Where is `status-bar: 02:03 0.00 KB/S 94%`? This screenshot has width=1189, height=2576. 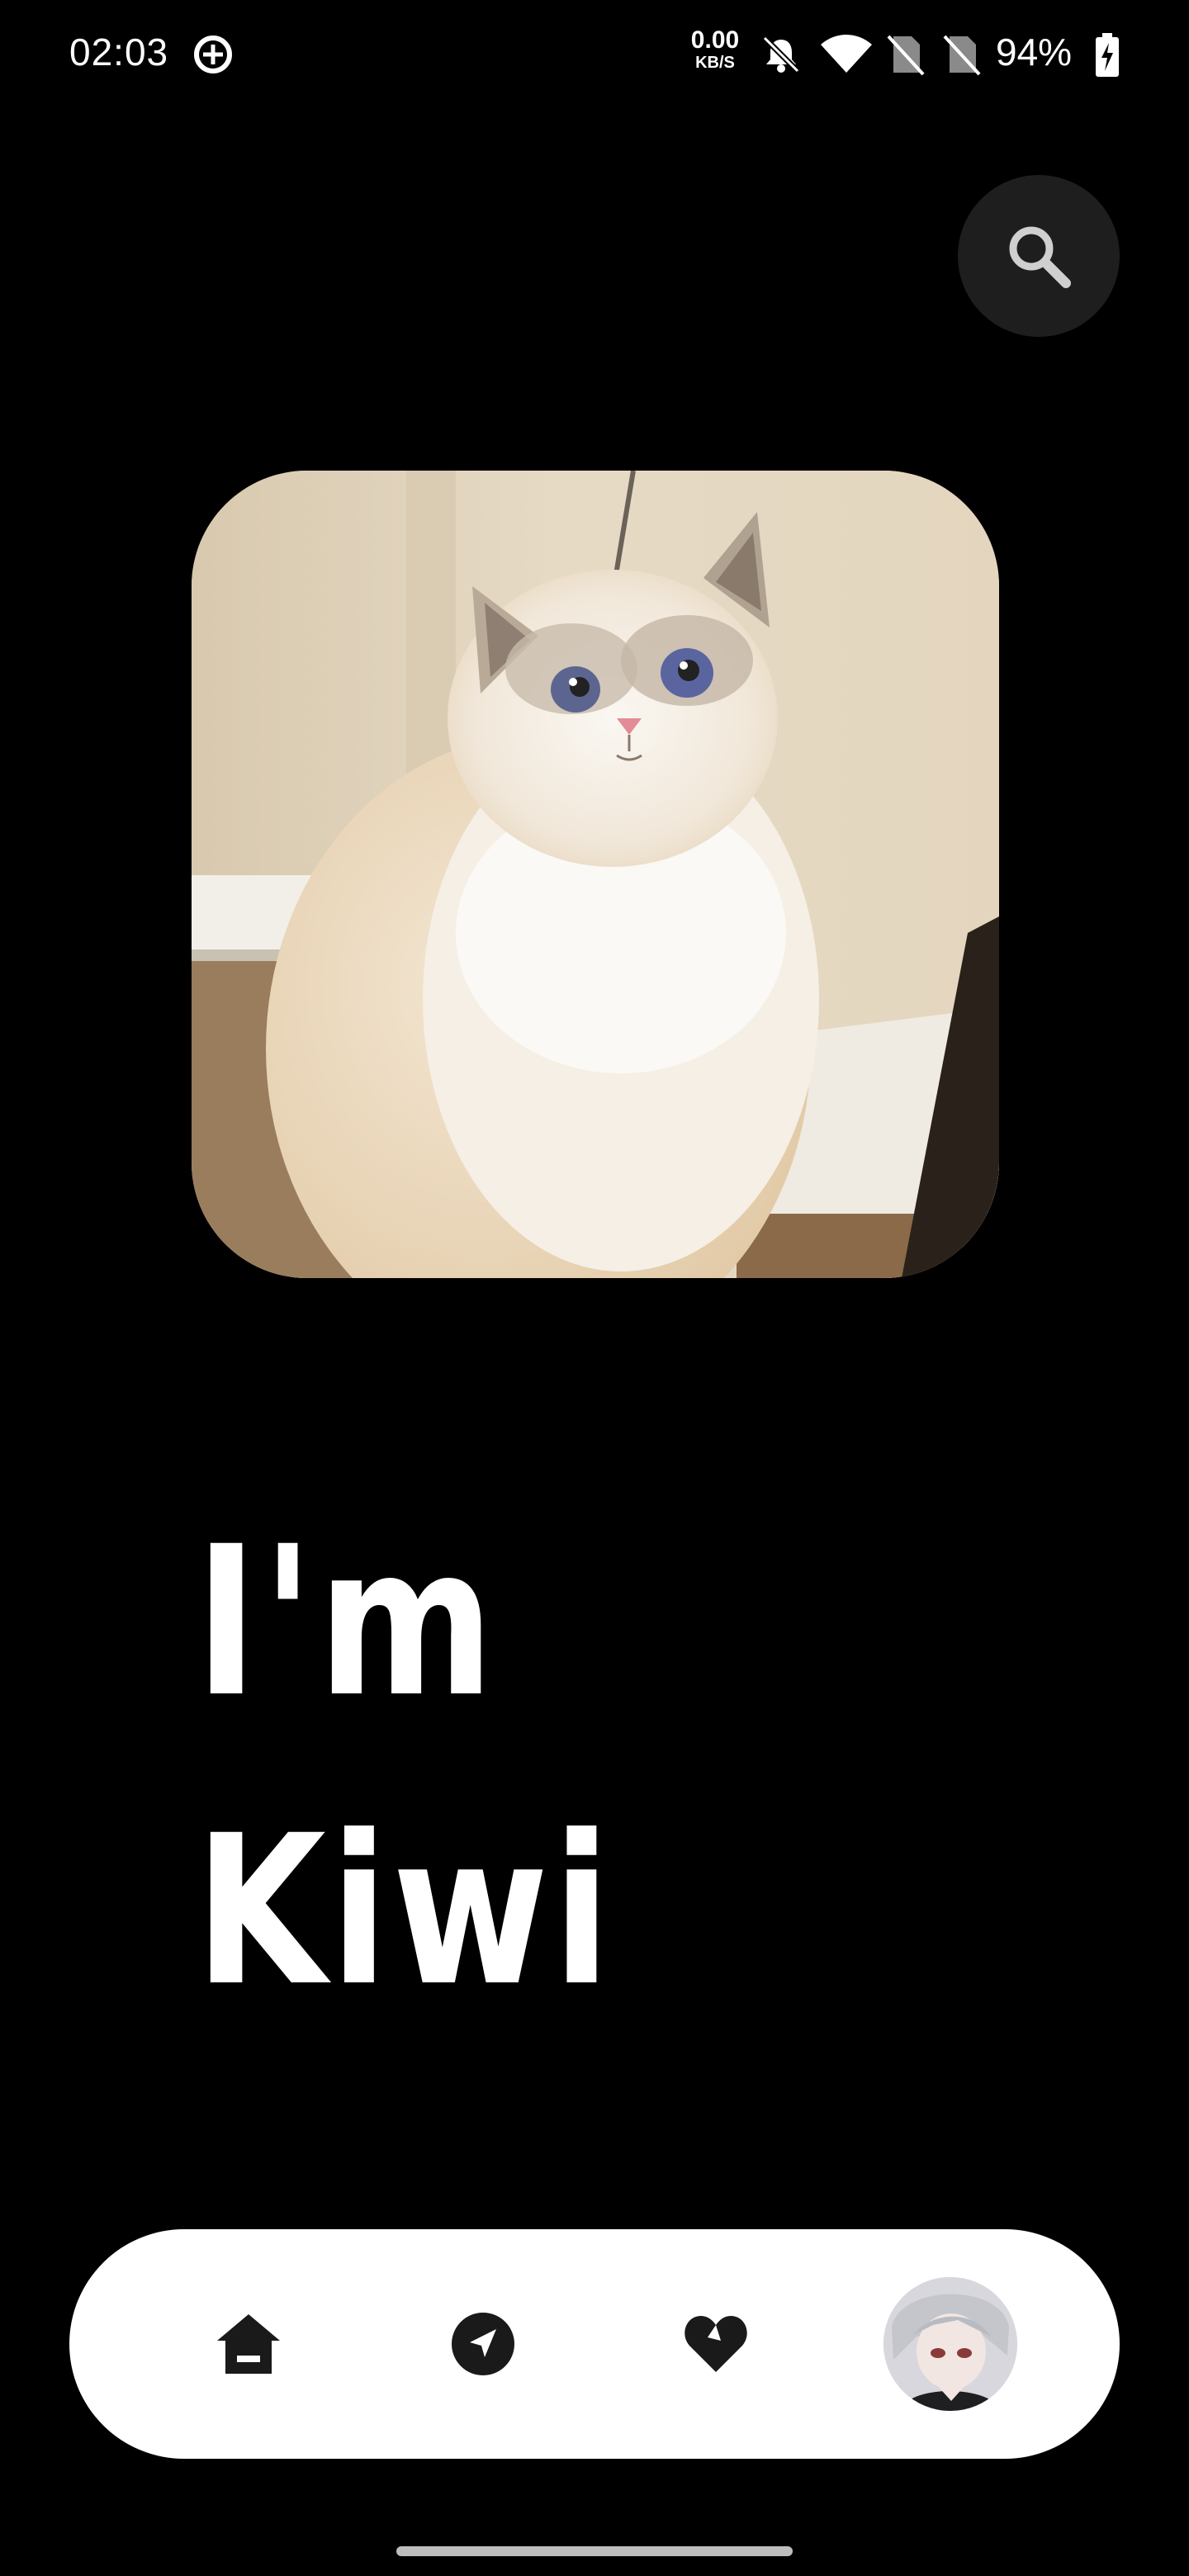 status-bar: 02:03 0.00 KB/S 94% is located at coordinates (594, 53).